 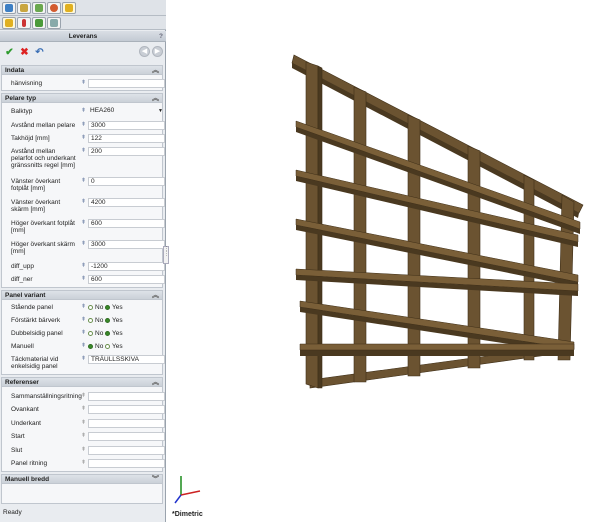 What do you see at coordinates (126, 202) in the screenshot?
I see `vanster-skarm-field: 4200` at bounding box center [126, 202].